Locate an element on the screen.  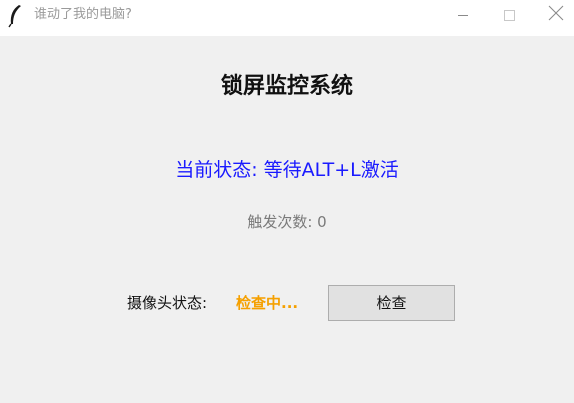
minimize-button is located at coordinates (463, 15).